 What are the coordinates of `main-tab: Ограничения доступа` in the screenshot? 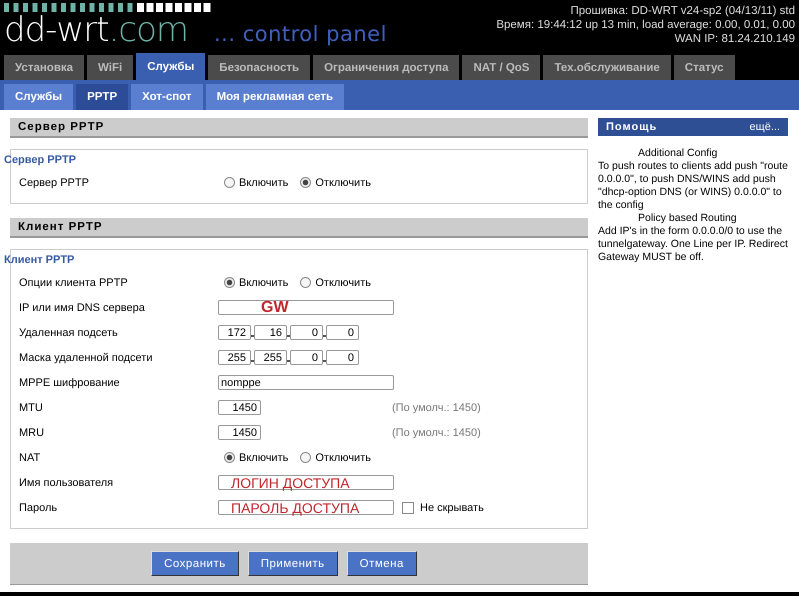 It's located at (386, 67).